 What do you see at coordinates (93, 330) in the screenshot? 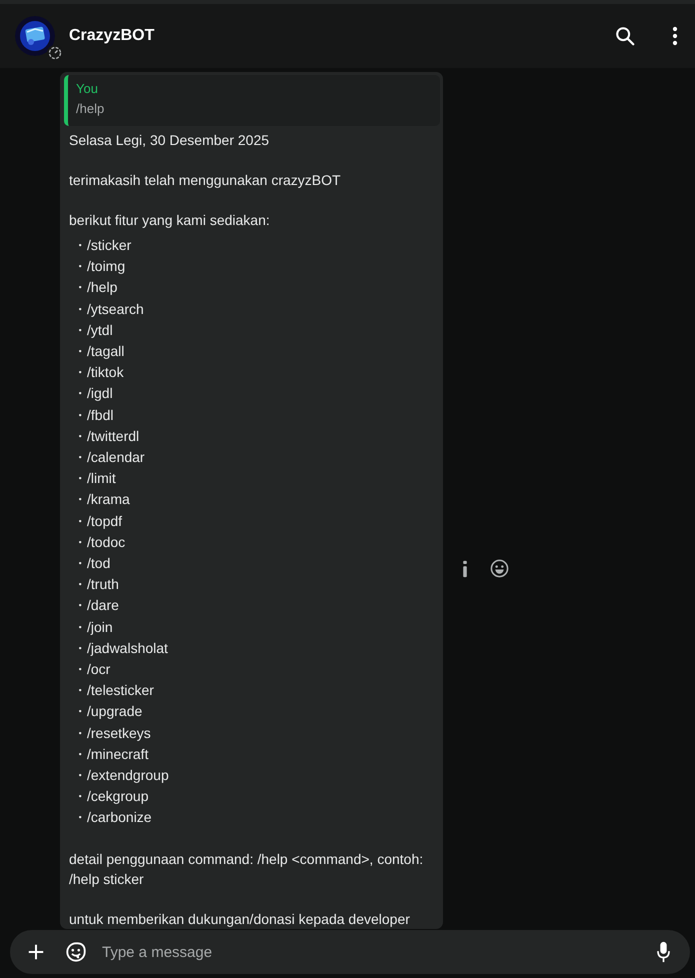
I see `command-item: ・/ytdl` at bounding box center [93, 330].